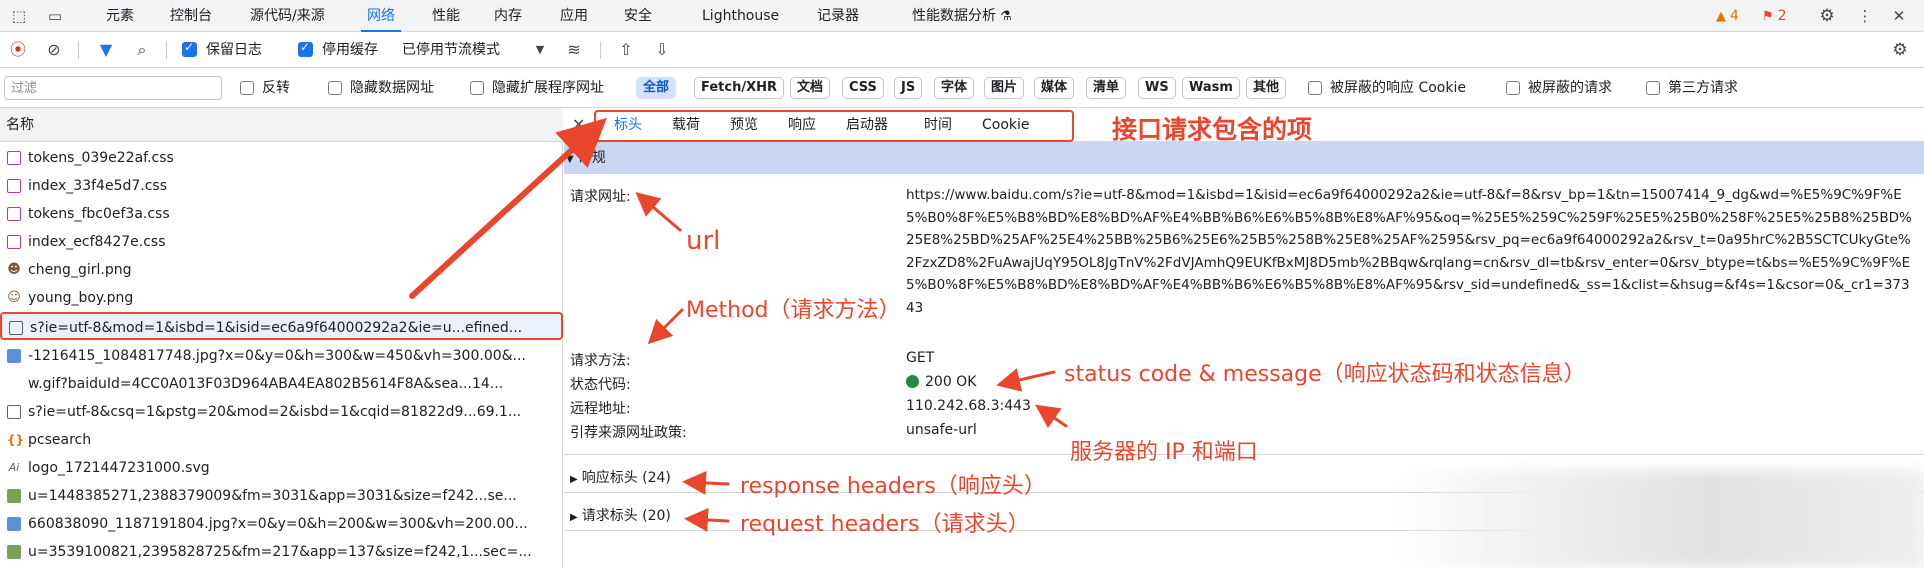 The image size is (1924, 568). I want to click on blocked-response-cookies-label: 被屏蔽的响应 Cookie, so click(1398, 88).